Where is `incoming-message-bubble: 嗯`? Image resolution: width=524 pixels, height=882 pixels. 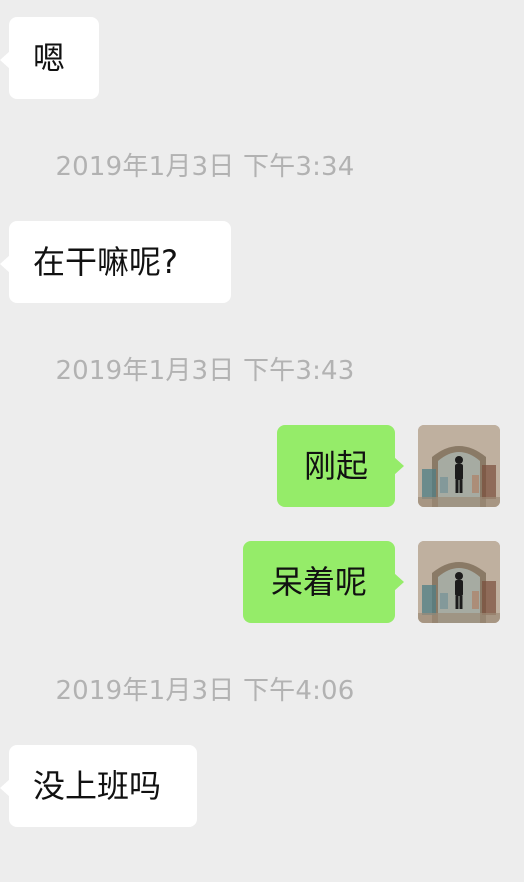 incoming-message-bubble: 嗯 is located at coordinates (49, 58).